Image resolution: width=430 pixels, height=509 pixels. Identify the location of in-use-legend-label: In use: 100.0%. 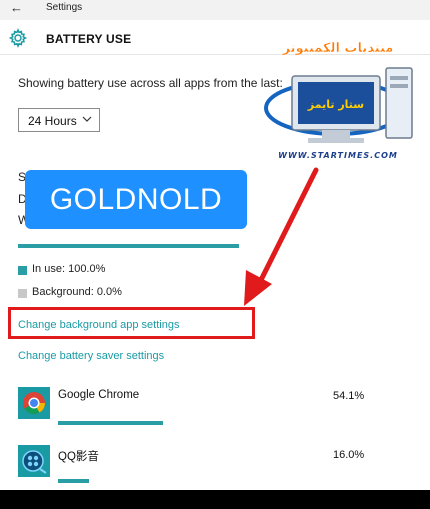
(69, 269).